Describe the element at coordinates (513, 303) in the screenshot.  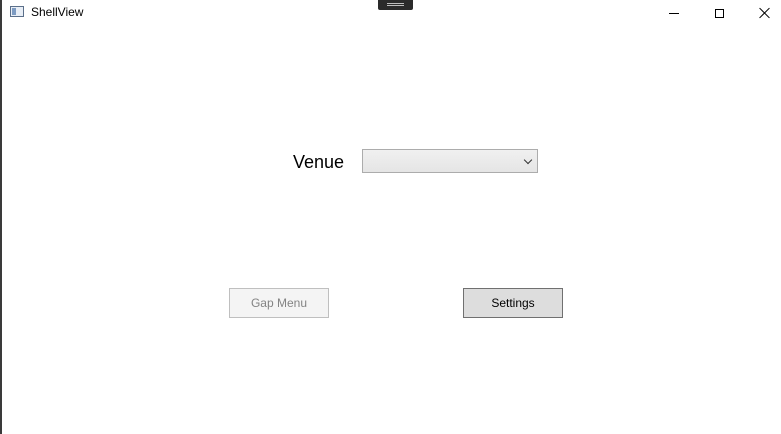
I see `settings-button: Settings` at that location.